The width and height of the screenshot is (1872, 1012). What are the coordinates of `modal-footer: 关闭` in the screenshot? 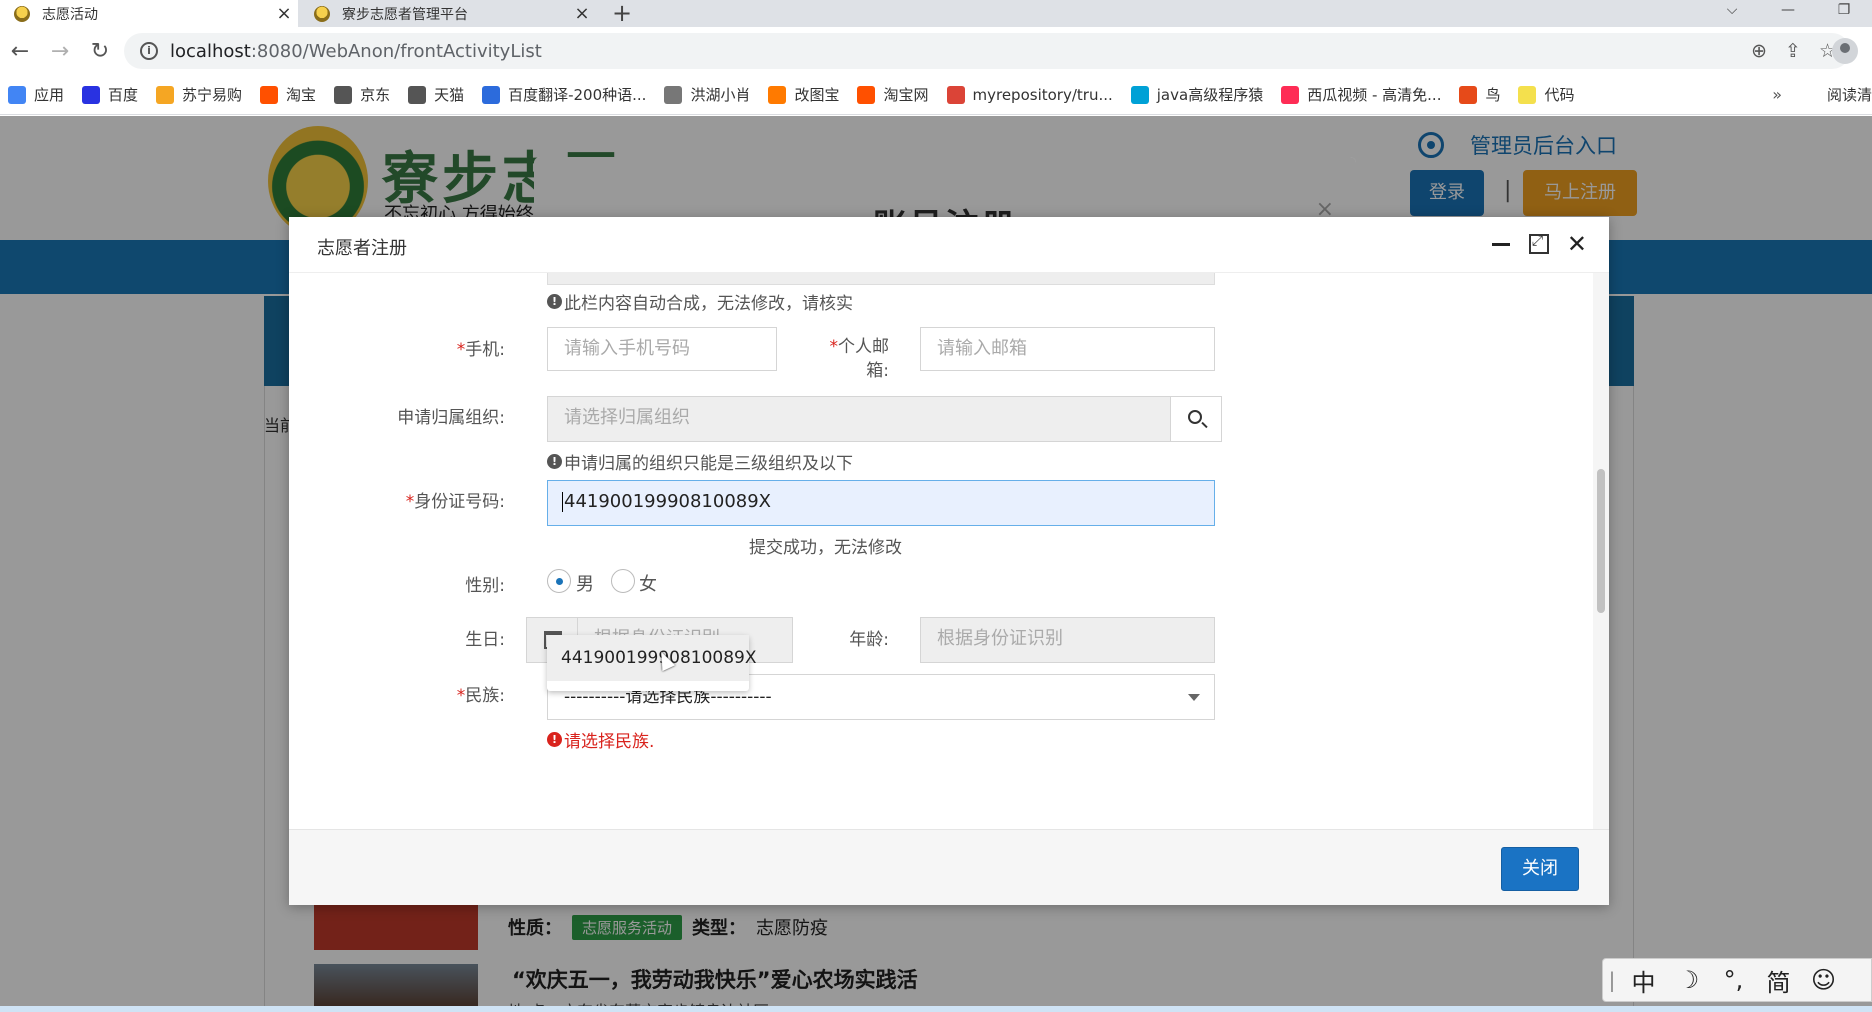 It's located at (949, 867).